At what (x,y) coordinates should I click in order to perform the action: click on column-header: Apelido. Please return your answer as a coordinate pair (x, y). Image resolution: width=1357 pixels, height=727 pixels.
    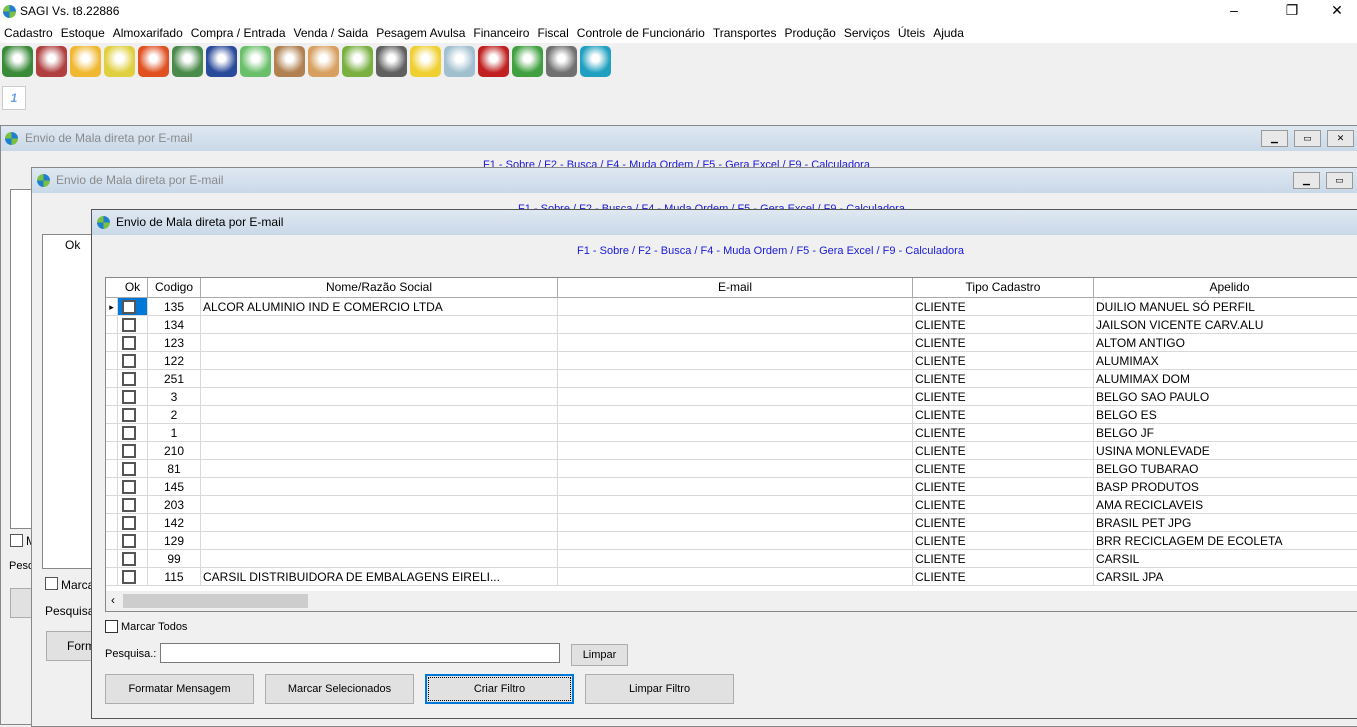
    Looking at the image, I should click on (1225, 288).